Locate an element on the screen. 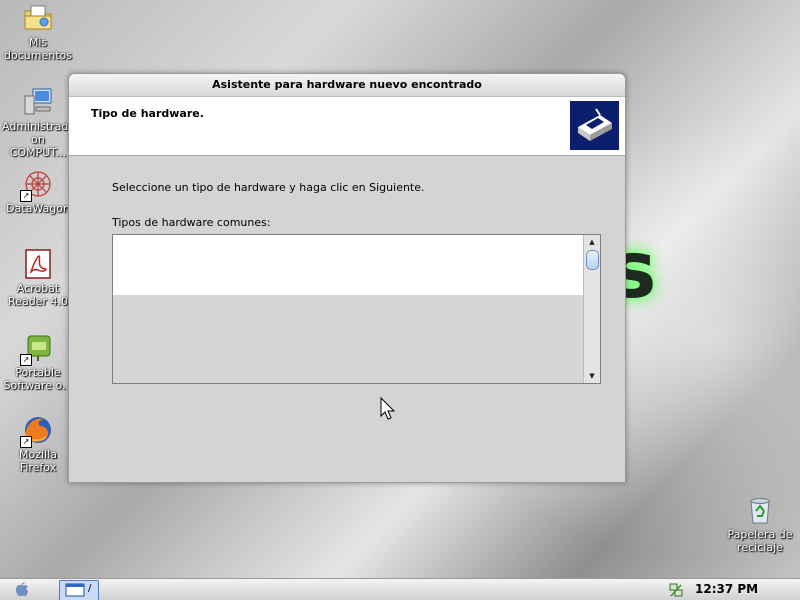 The image size is (800, 600). desktop-icon-mis-documentos: Mis documentos is located at coordinates (38, 32).